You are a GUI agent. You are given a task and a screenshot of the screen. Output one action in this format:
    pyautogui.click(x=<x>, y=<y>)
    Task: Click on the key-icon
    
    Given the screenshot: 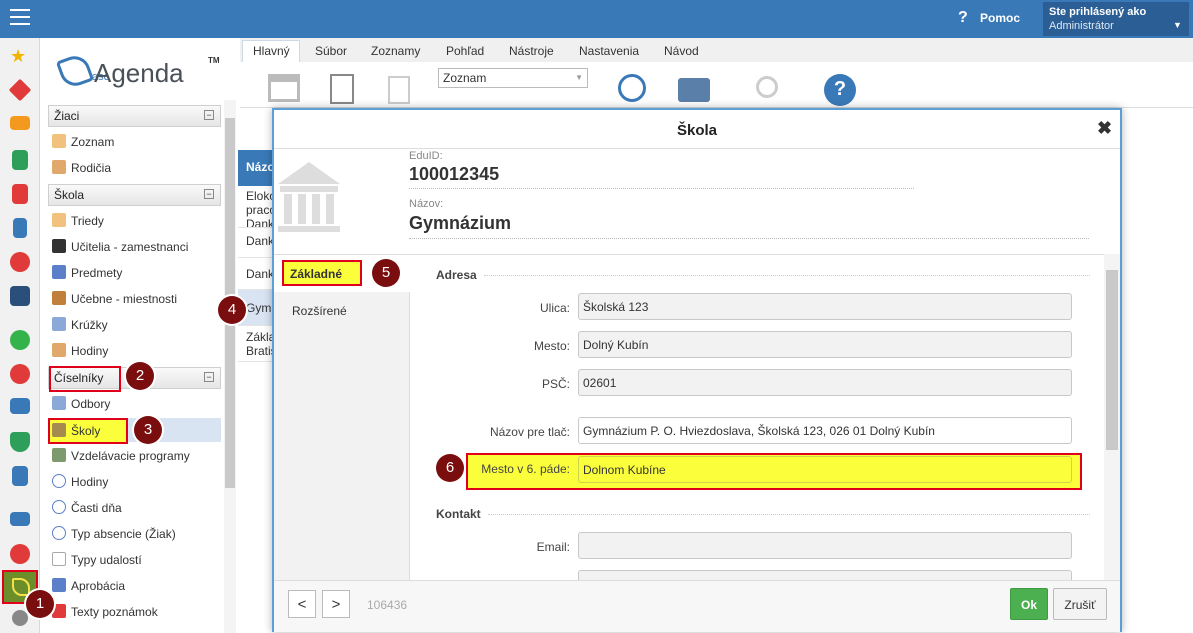 What is the action you would take?
    pyautogui.click(x=767, y=87)
    